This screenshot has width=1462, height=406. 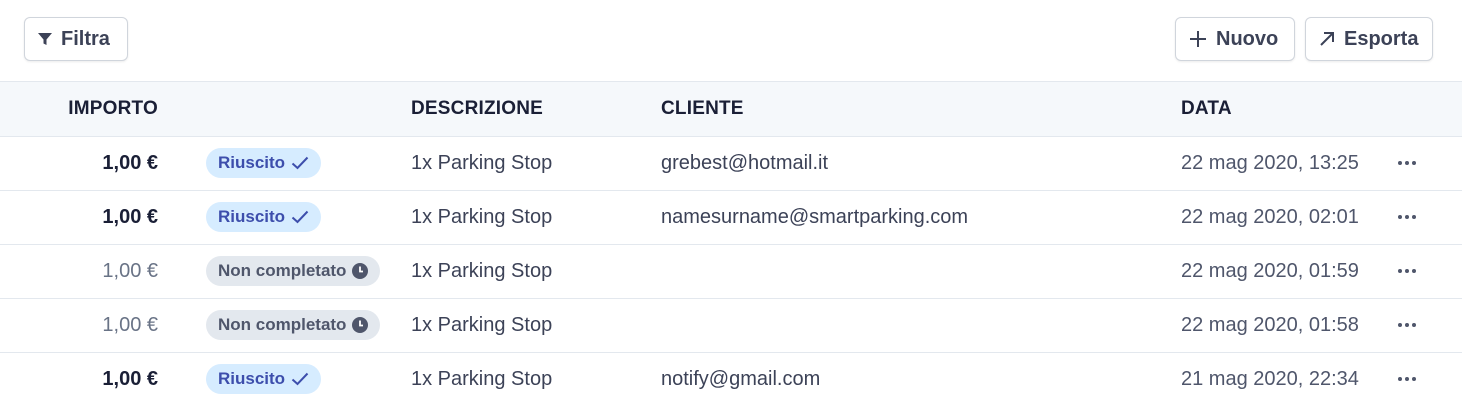 I want to click on new-button-label: Nuovo, so click(x=1247, y=38).